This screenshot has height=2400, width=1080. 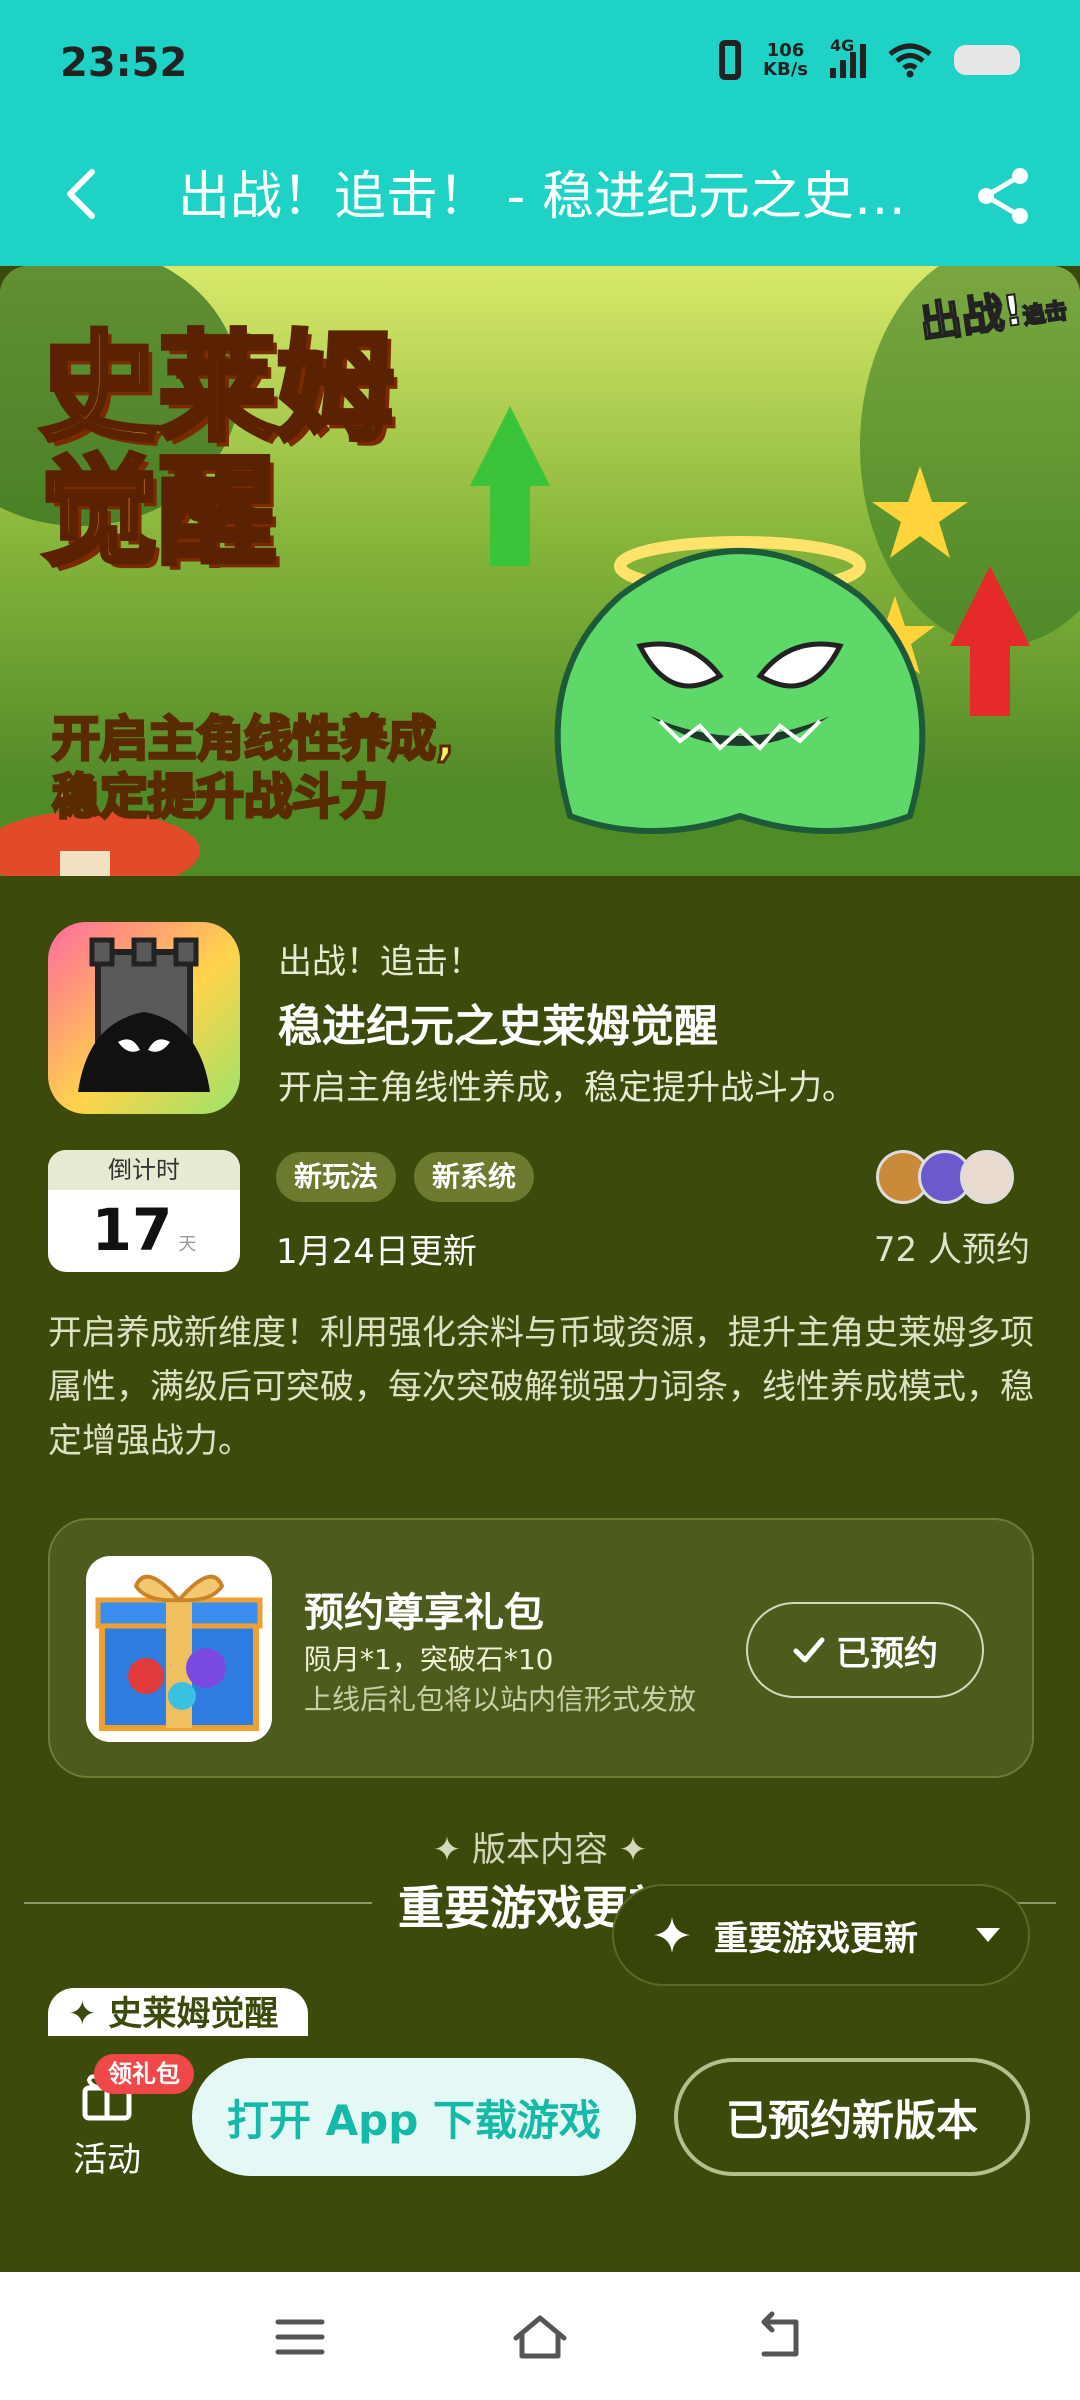 I want to click on home-icon, so click(x=540, y=2337).